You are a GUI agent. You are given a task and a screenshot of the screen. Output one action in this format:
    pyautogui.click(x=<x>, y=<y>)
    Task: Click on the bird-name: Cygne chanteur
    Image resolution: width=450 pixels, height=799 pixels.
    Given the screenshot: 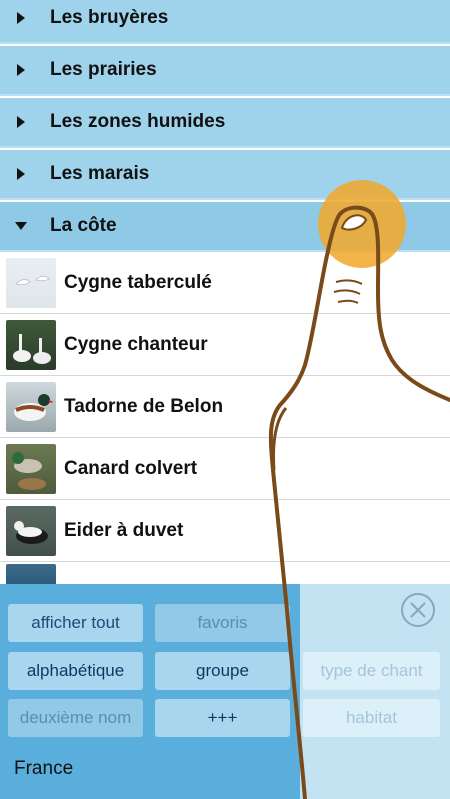 What is the action you would take?
    pyautogui.click(x=136, y=344)
    